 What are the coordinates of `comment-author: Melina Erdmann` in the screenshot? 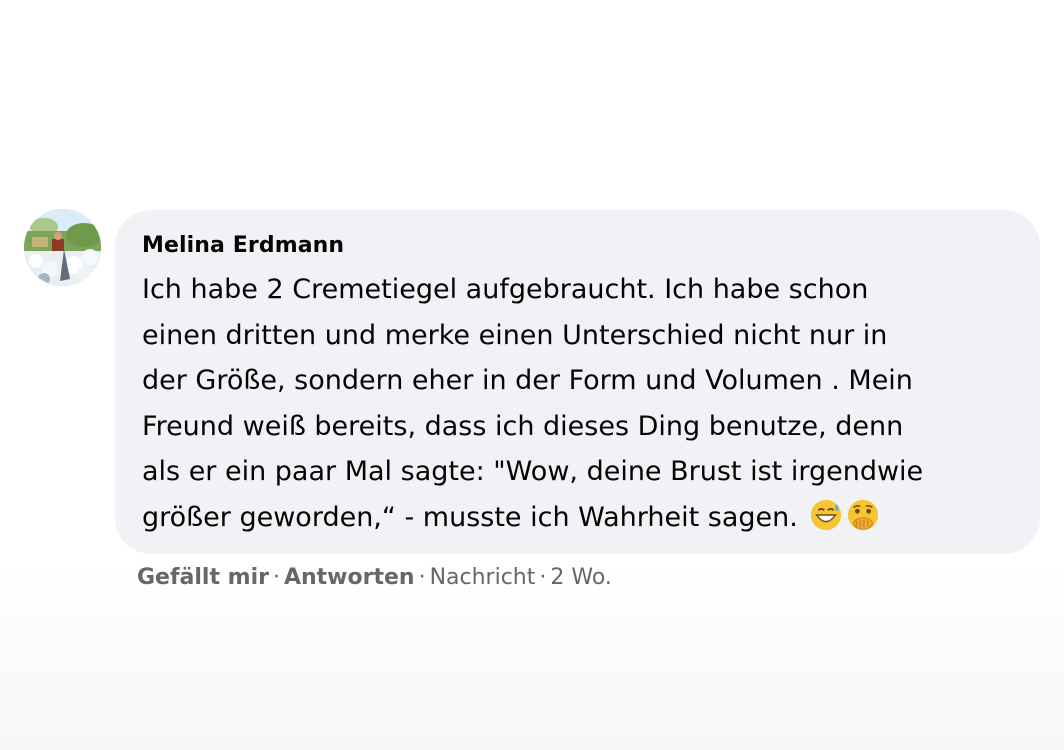 It's located at (243, 245).